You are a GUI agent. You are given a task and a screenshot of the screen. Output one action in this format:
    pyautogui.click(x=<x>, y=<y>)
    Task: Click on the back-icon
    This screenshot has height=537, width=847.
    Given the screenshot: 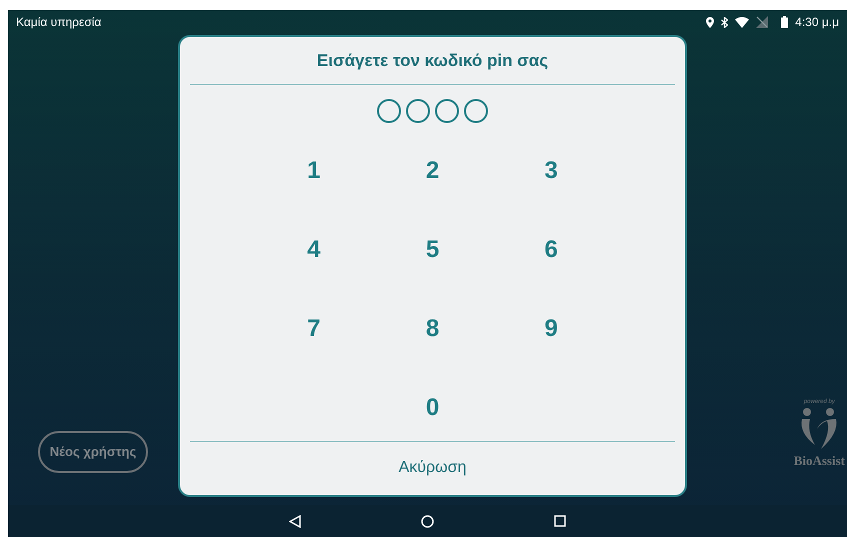 What is the action you would take?
    pyautogui.click(x=295, y=521)
    